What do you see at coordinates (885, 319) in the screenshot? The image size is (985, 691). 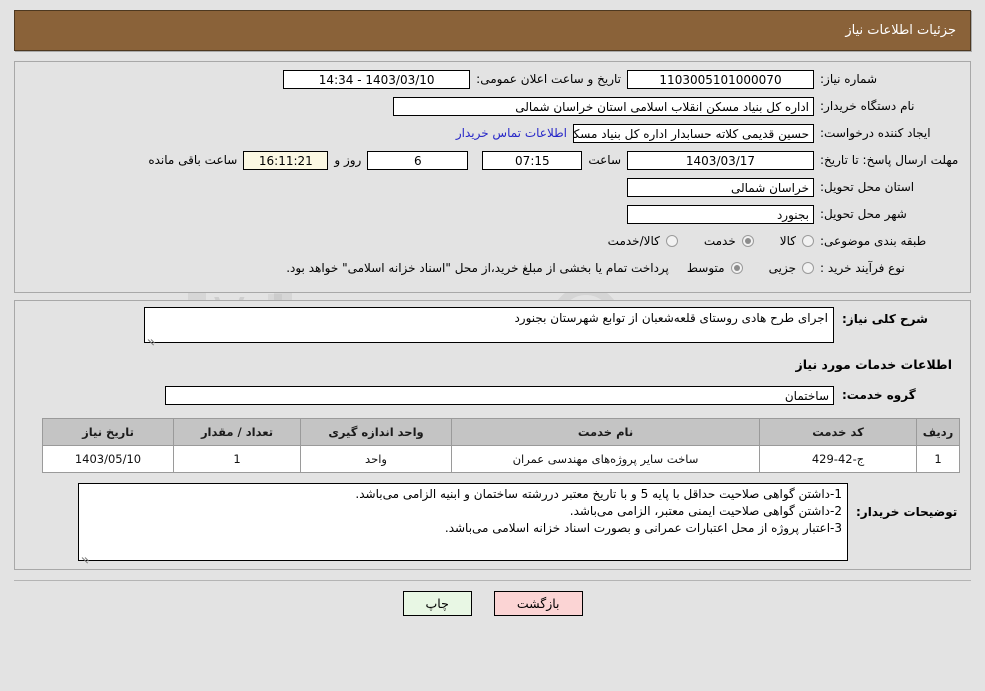 I see `description-label: شرح کلی نیاز:` at bounding box center [885, 319].